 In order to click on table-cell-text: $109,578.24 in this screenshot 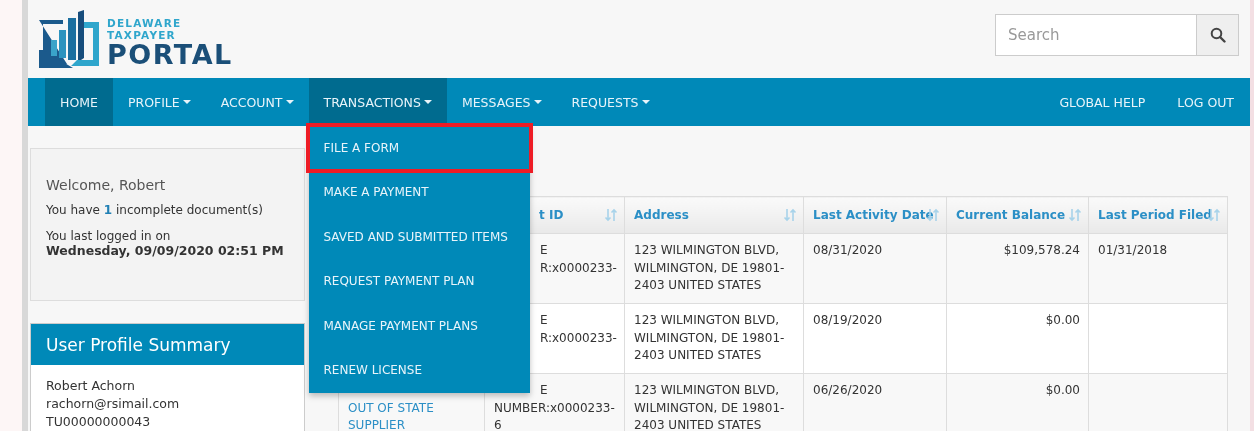, I will do `click(1041, 250)`.